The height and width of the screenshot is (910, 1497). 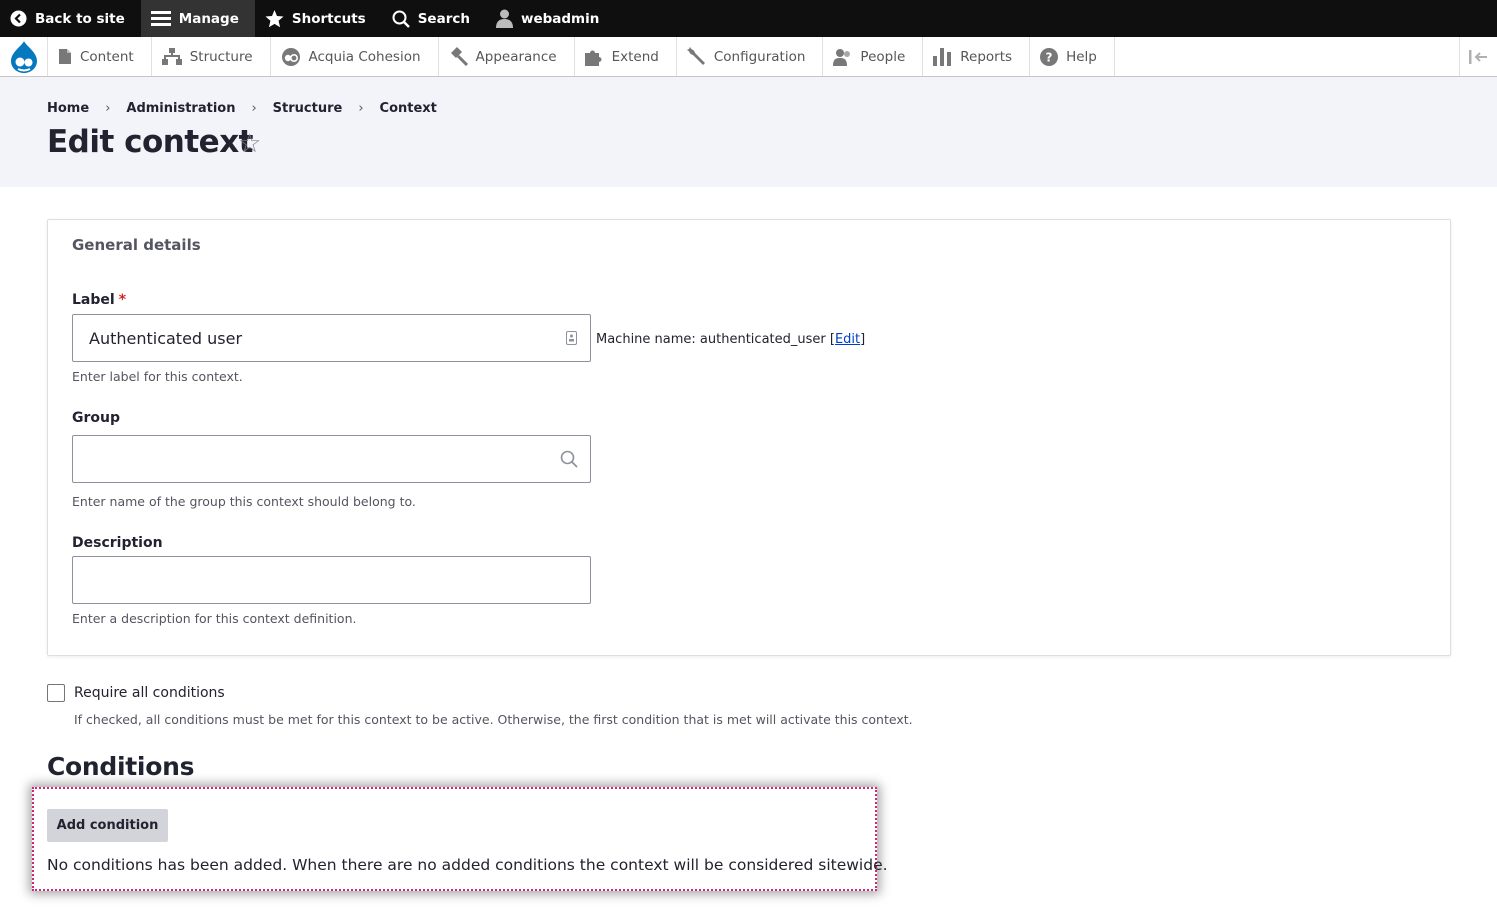 I want to click on machine-name-text: Machine name: authenticated_user, so click(x=711, y=339).